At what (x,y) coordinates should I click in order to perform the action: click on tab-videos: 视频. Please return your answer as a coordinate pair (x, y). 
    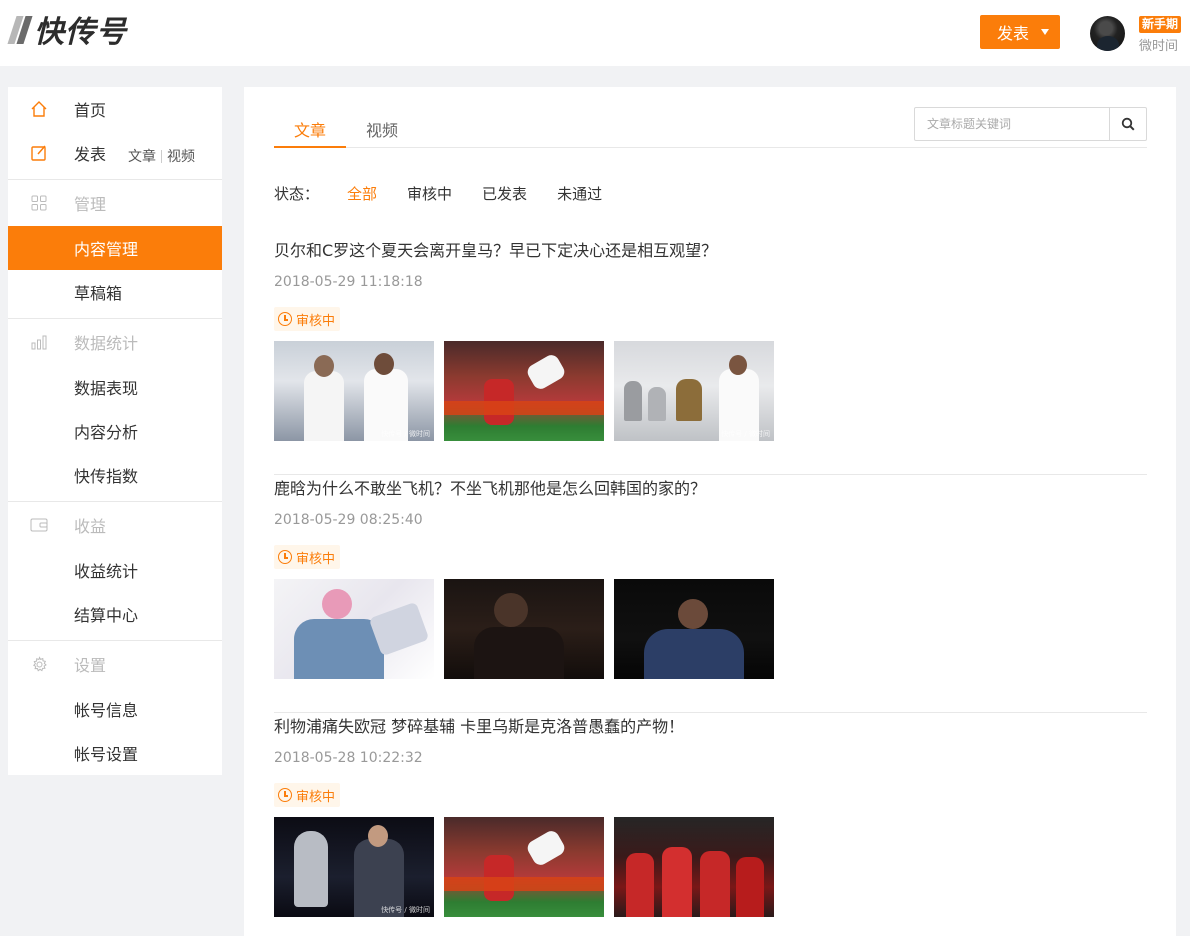
    Looking at the image, I should click on (382, 129).